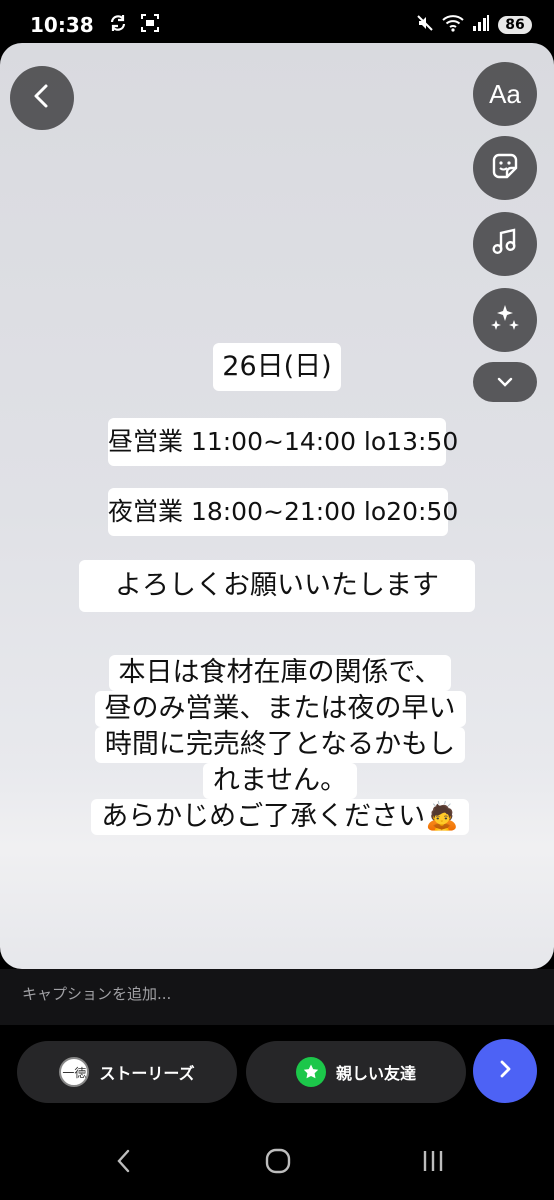 The height and width of the screenshot is (1200, 554). I want to click on story-date-text: 26日(日), so click(277, 367).